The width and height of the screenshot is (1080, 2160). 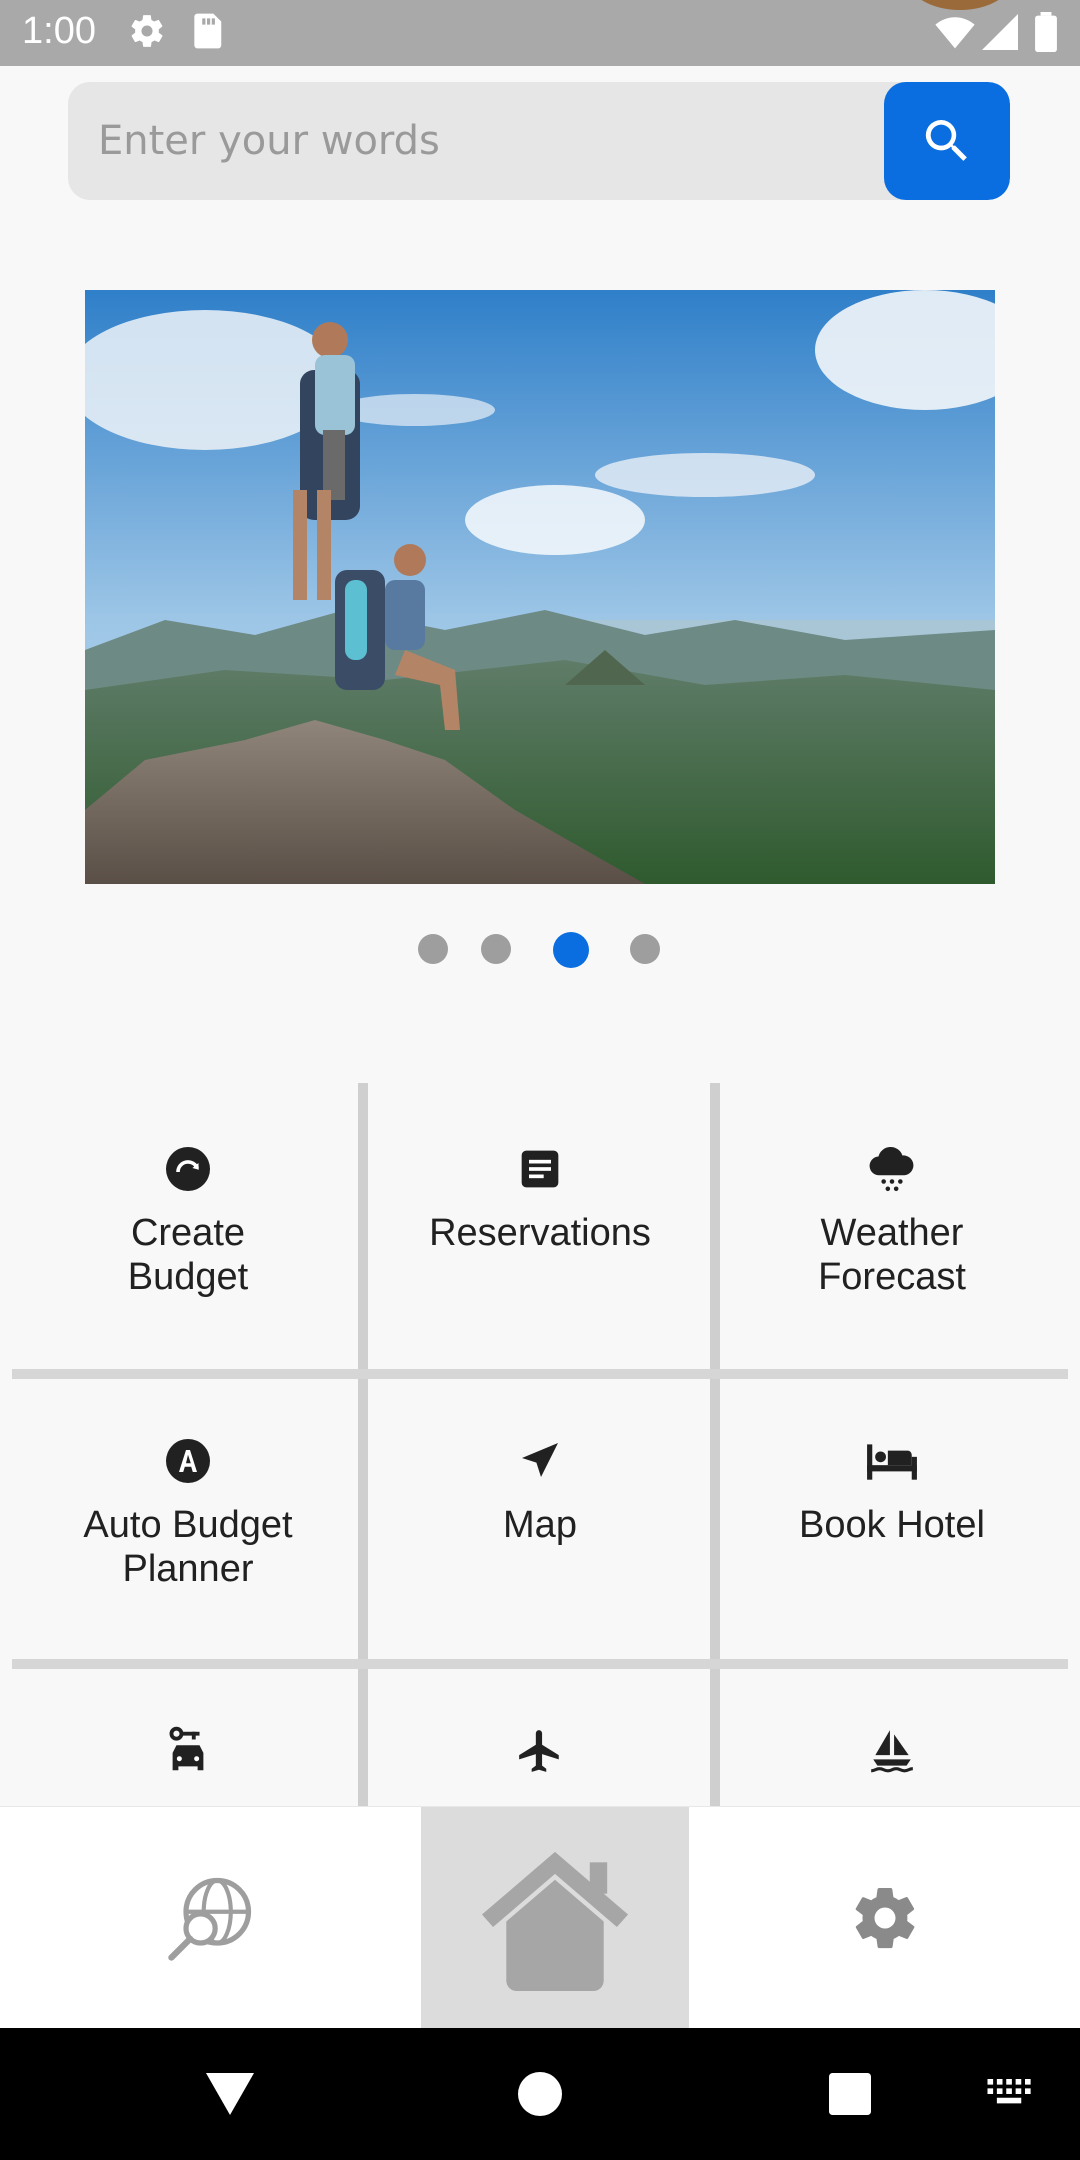 What do you see at coordinates (892, 1751) in the screenshot?
I see `sailboat-icon` at bounding box center [892, 1751].